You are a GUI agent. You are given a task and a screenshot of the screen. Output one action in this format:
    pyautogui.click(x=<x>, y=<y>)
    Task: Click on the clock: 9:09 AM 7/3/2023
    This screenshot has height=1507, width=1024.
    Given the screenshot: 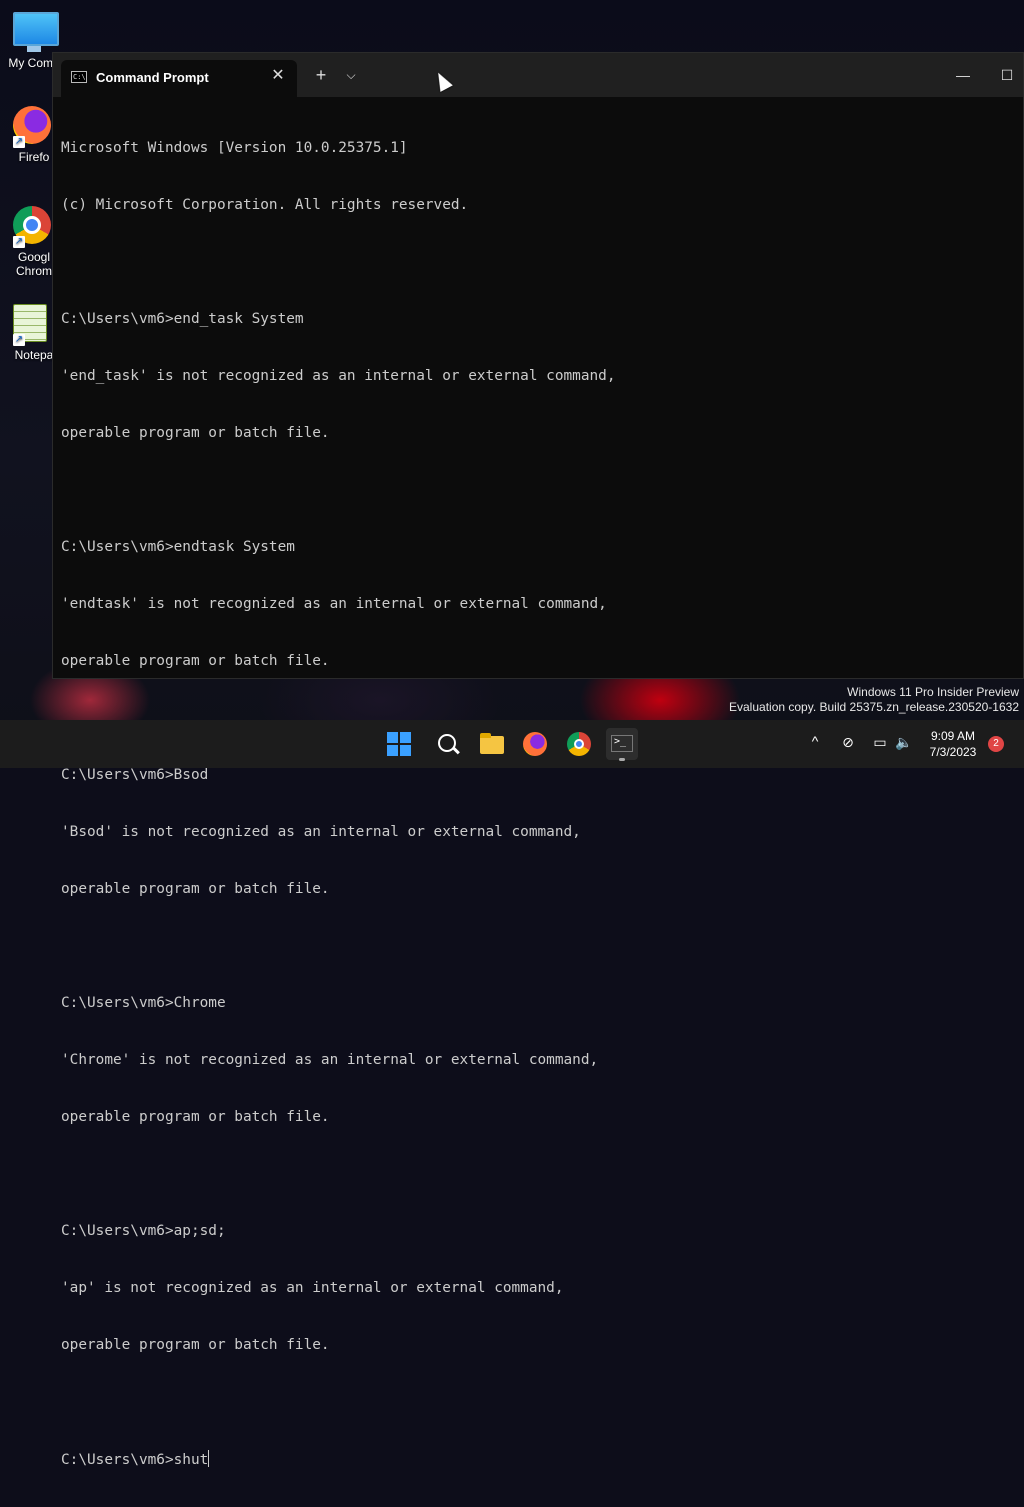 What is the action you would take?
    pyautogui.click(x=953, y=744)
    